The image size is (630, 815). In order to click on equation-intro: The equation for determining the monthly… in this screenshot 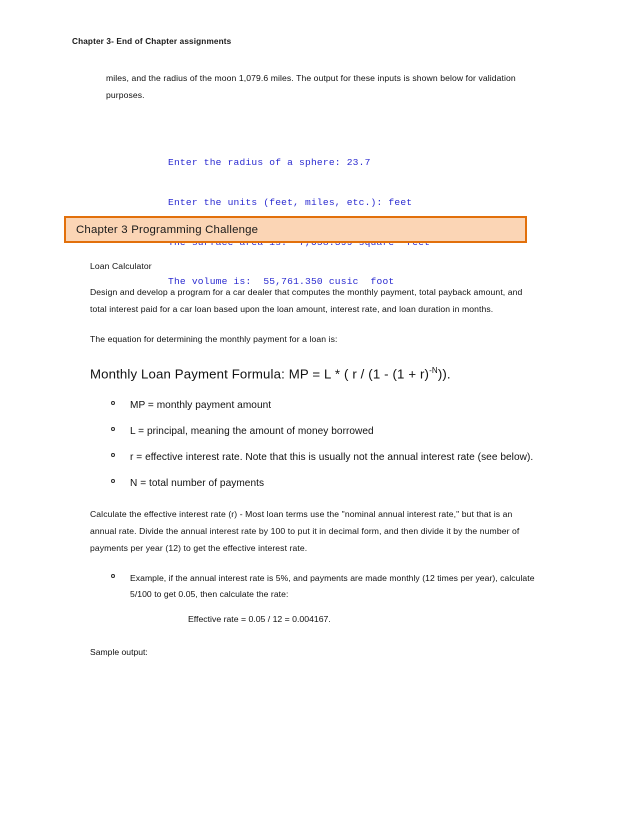, I will do `click(214, 339)`.